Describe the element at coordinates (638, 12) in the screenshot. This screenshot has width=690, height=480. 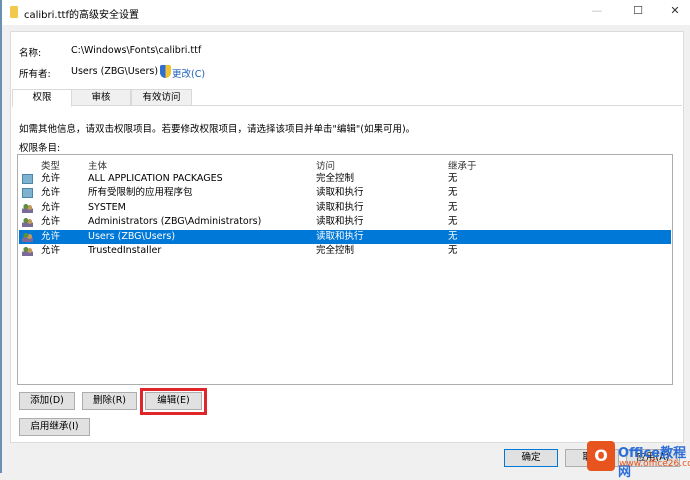
I see `maximize-button: ☐` at that location.